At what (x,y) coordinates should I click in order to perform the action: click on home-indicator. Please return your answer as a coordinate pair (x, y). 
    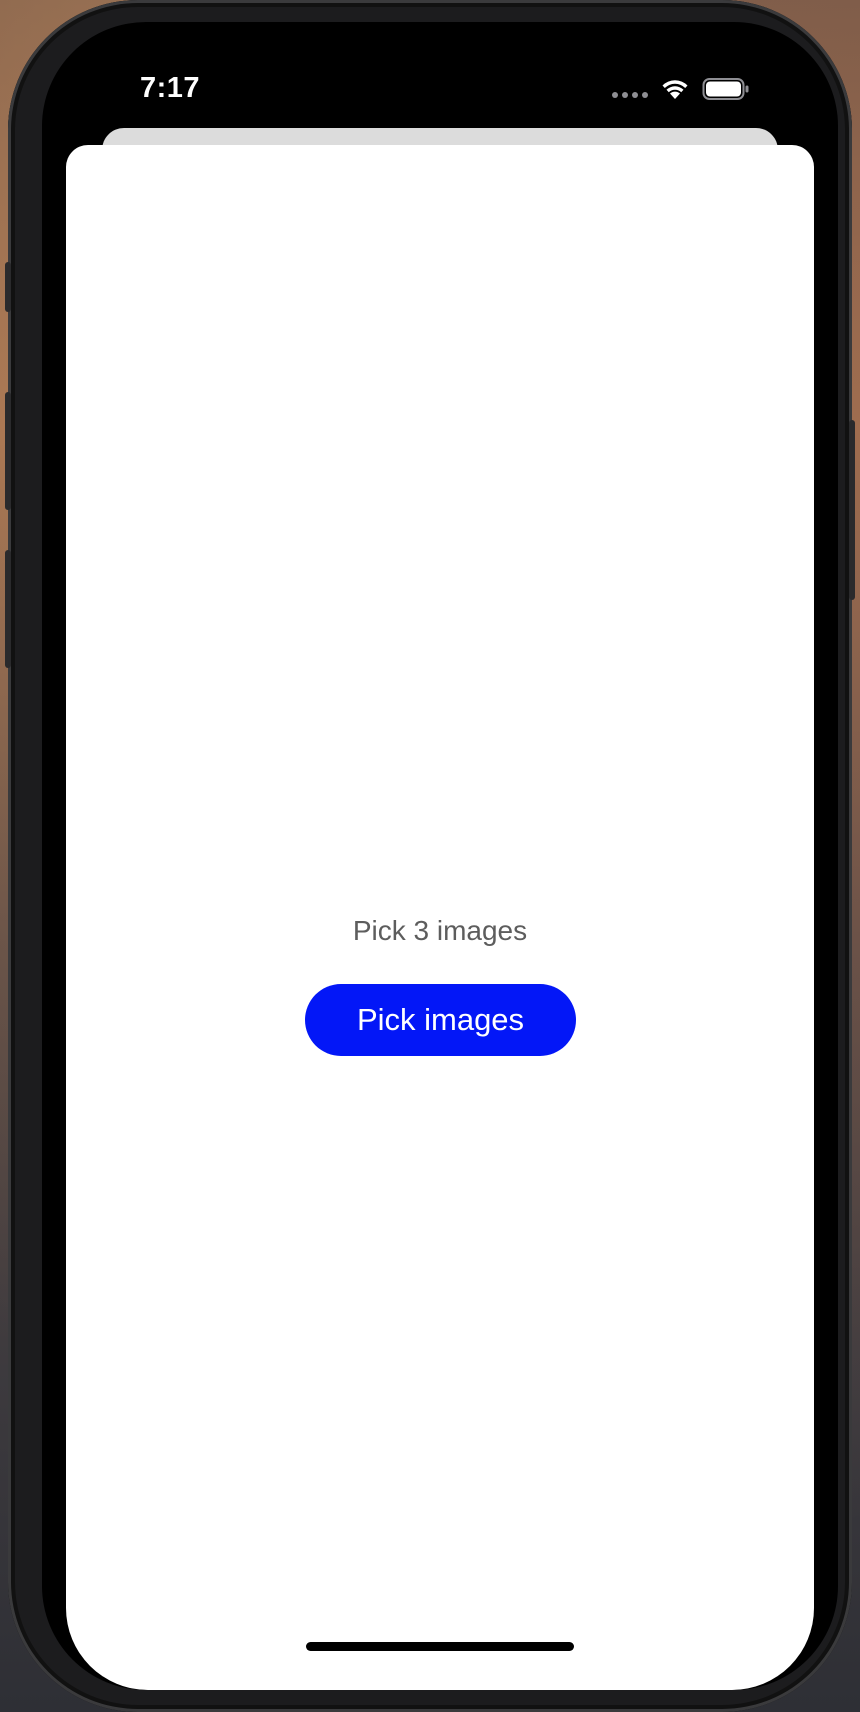
    Looking at the image, I should click on (440, 1646).